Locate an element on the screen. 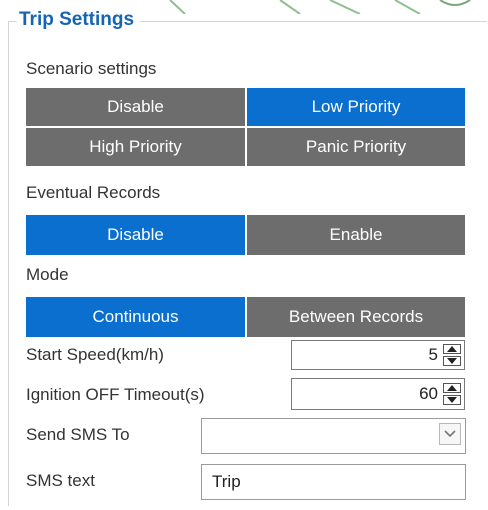 The height and width of the screenshot is (510, 488). start-speed-spinner: 5 is located at coordinates (378, 355).